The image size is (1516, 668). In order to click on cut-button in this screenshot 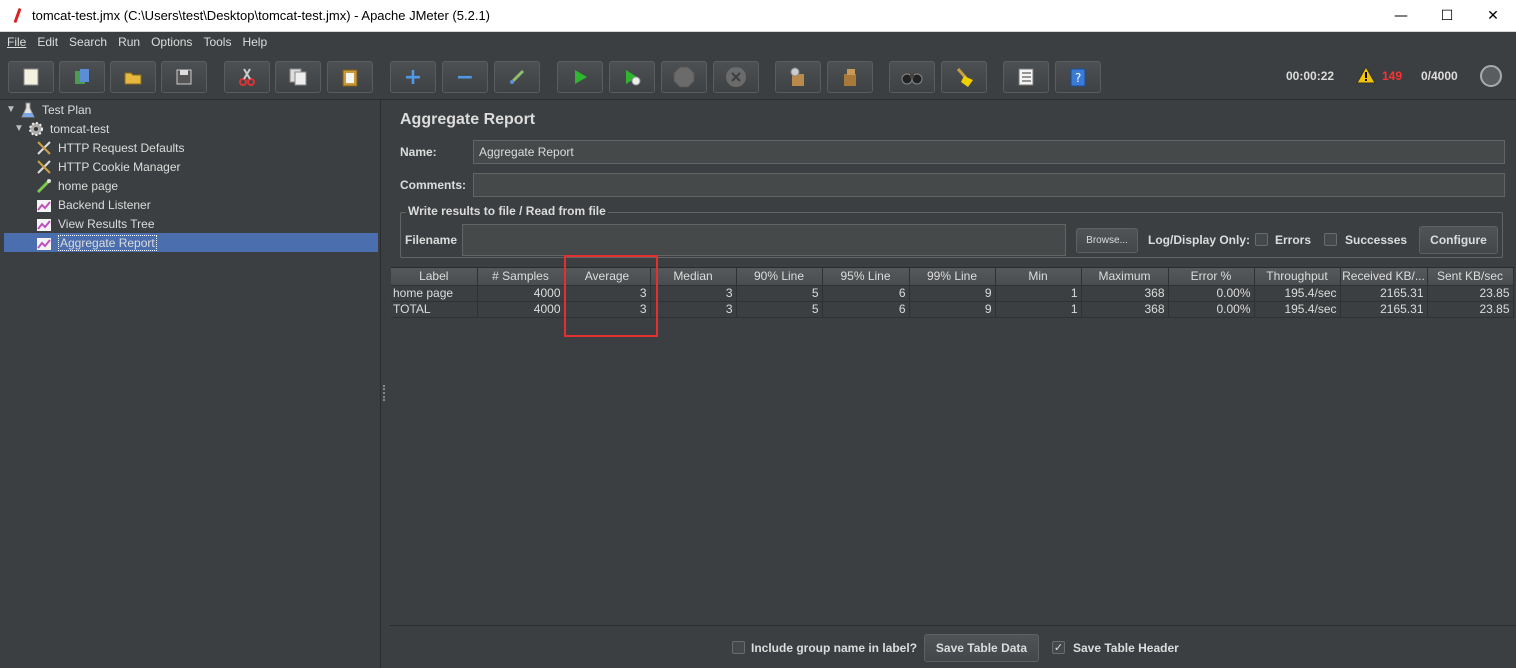, I will do `click(247, 77)`.